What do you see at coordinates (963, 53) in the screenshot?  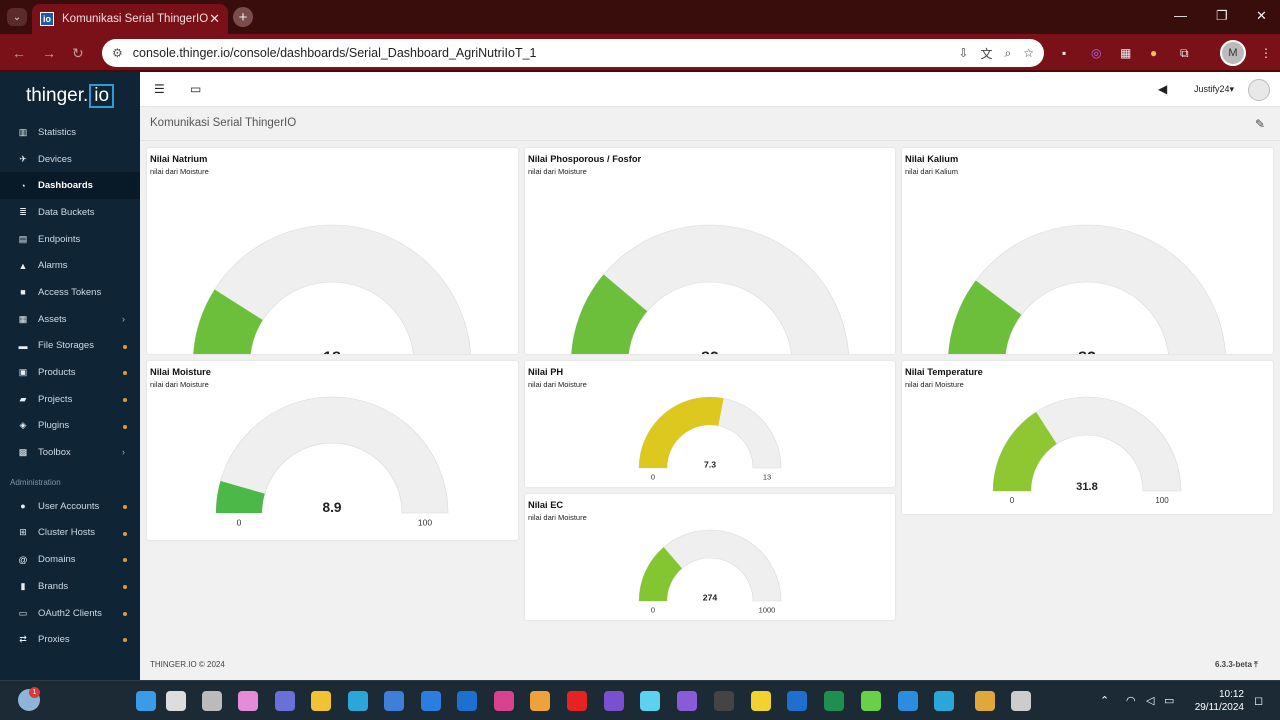 I see `install-app-icon: ⇩` at bounding box center [963, 53].